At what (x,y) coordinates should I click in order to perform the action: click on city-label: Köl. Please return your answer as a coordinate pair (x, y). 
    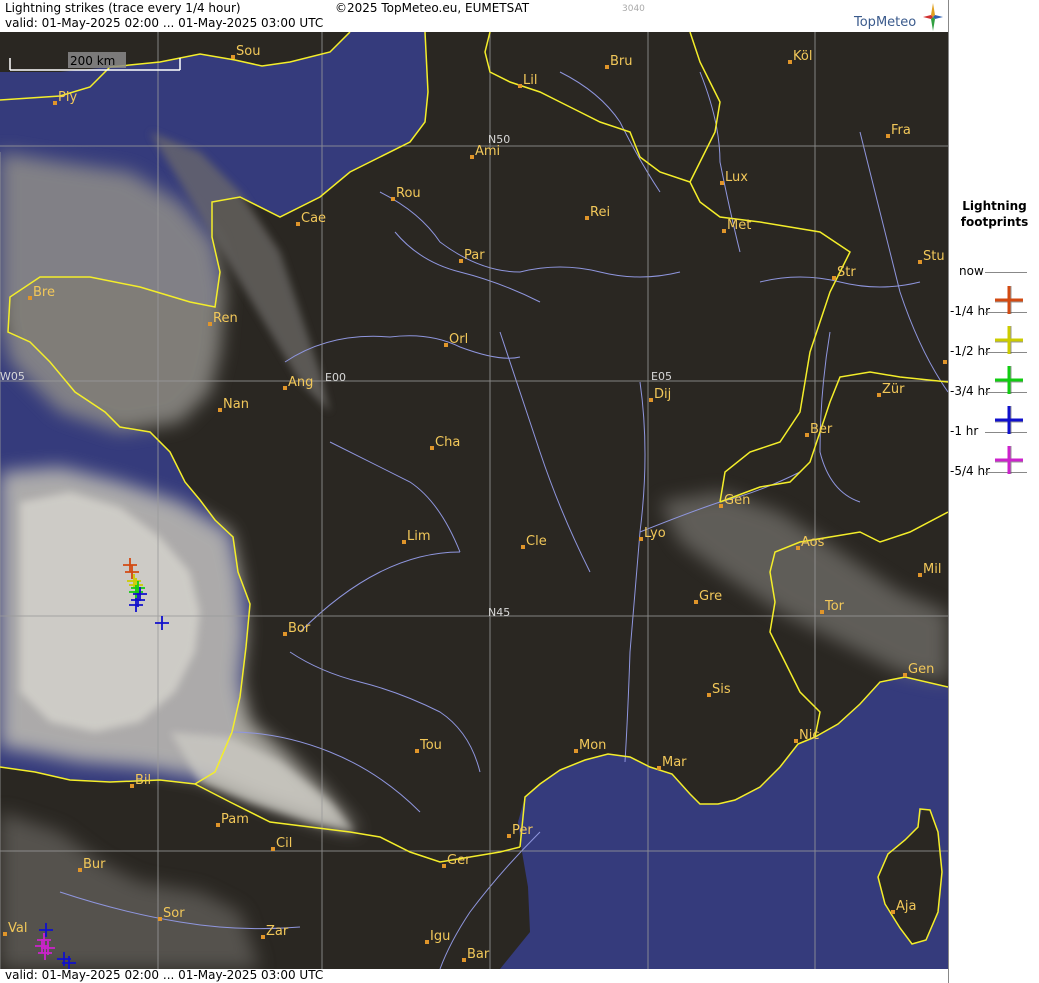
    Looking at the image, I should click on (802, 56).